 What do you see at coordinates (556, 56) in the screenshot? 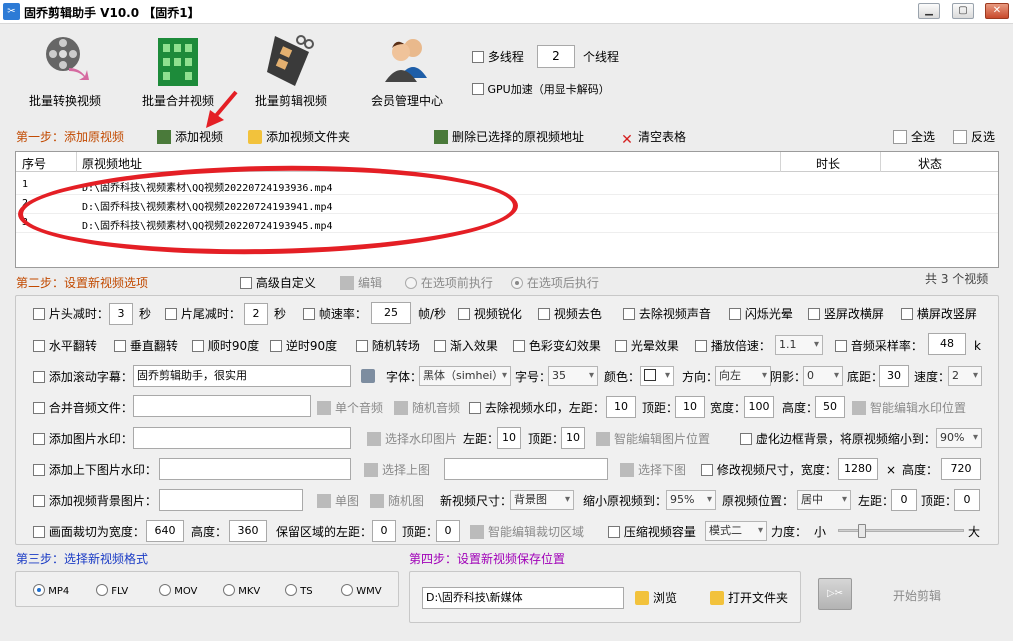
I see `thread-count-input: 2` at bounding box center [556, 56].